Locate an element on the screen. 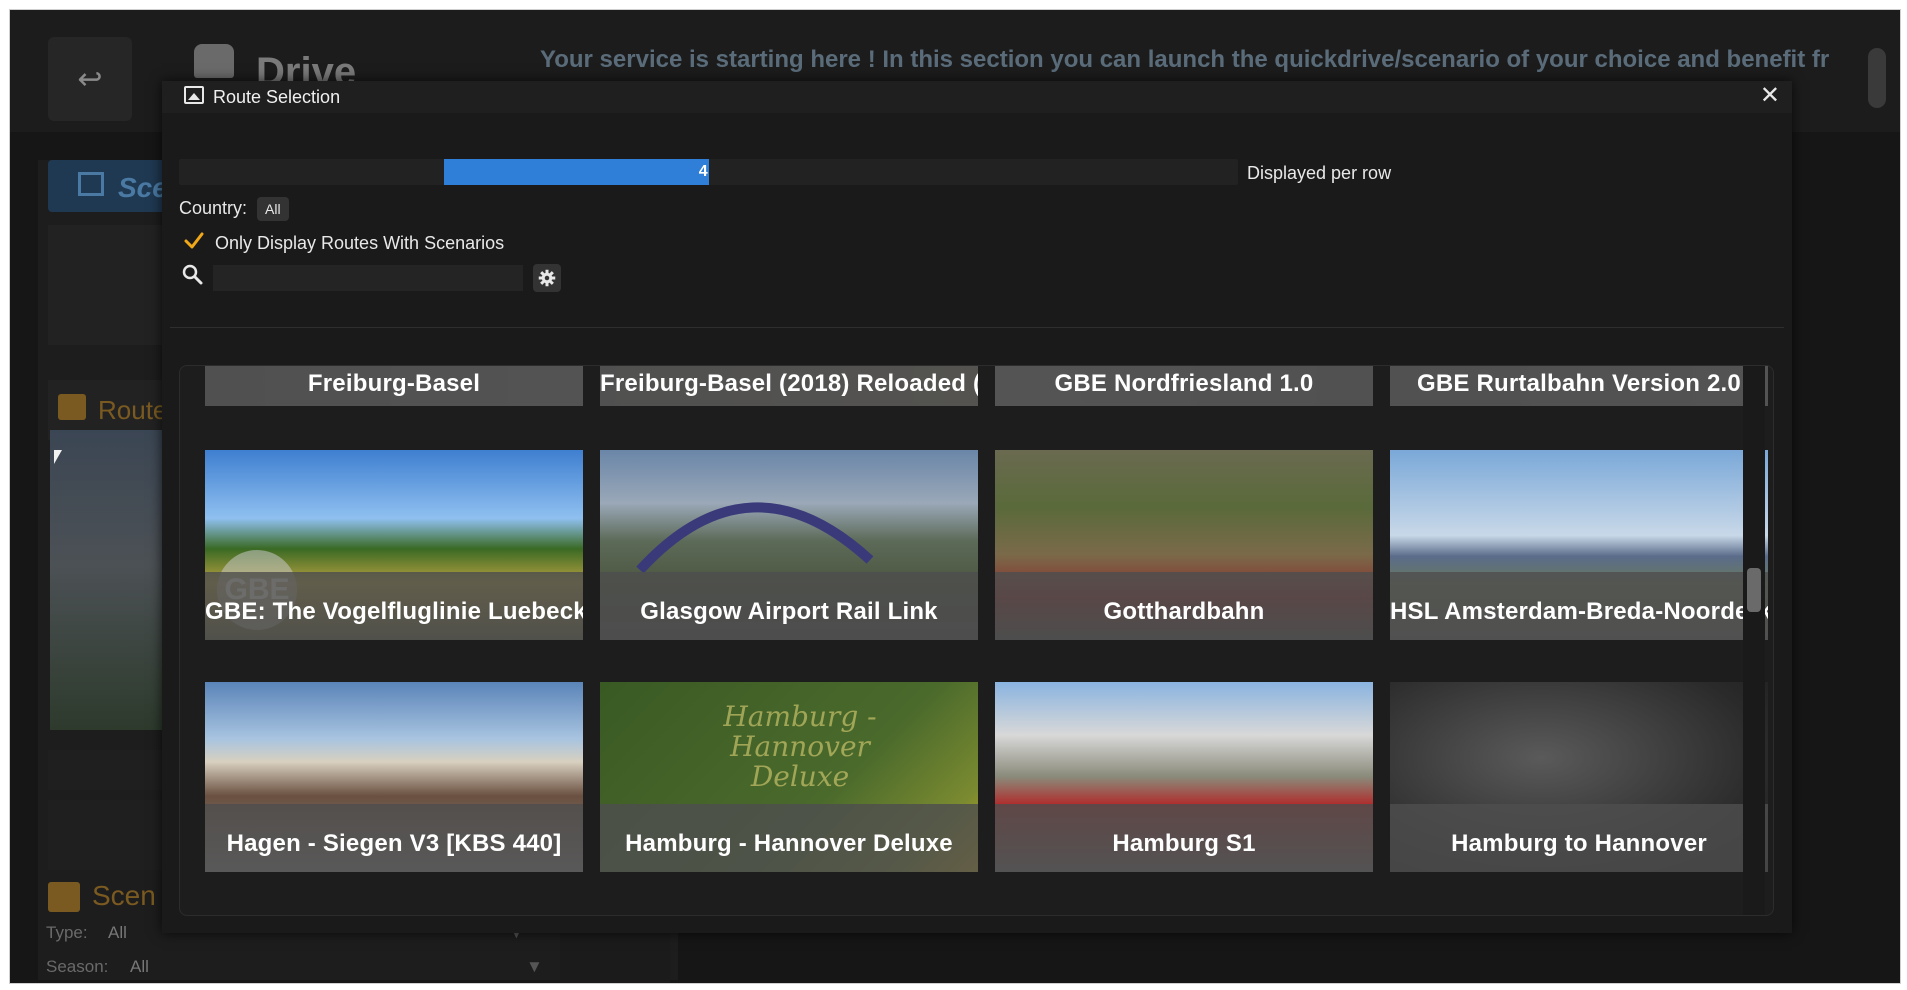 This screenshot has width=1907, height=990. type-filter-value: All is located at coordinates (117, 932).